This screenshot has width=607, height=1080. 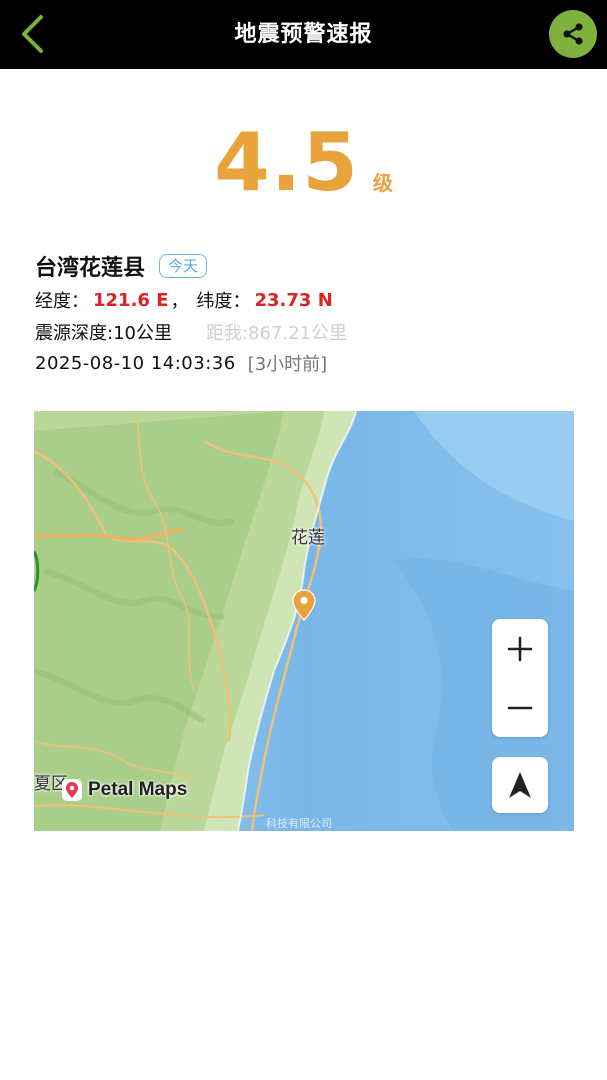 I want to click on time-row: 2025-08-10 14:03:36 [3小时前], so click(x=181, y=363).